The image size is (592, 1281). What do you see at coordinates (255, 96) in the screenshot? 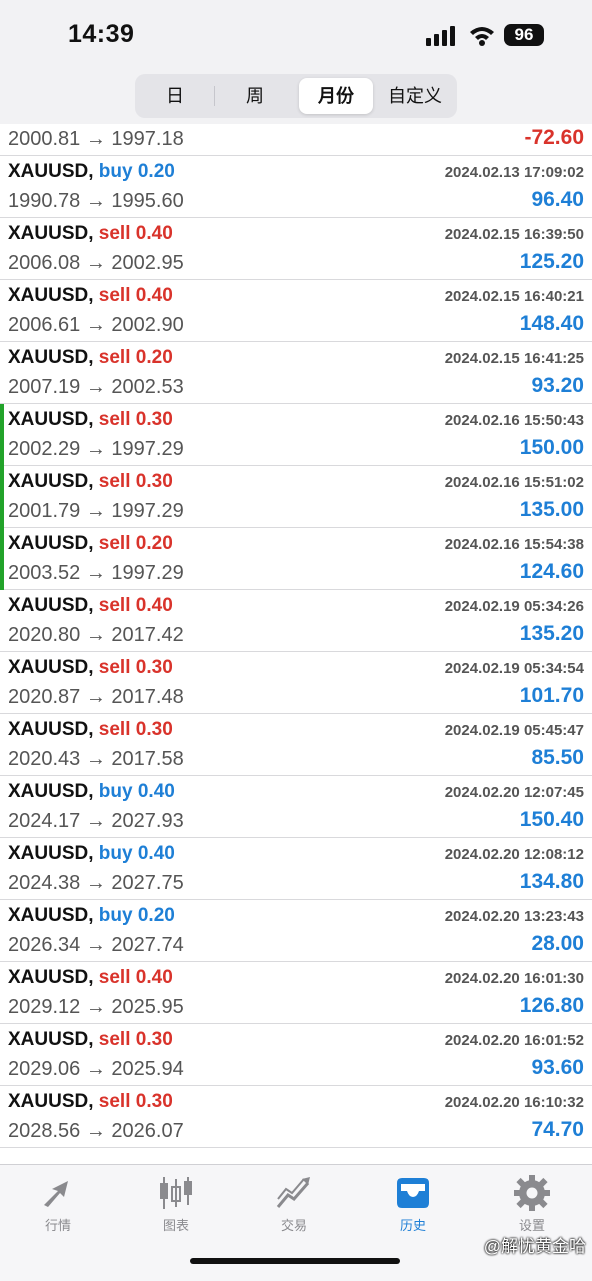
I see `segment-week: 周` at bounding box center [255, 96].